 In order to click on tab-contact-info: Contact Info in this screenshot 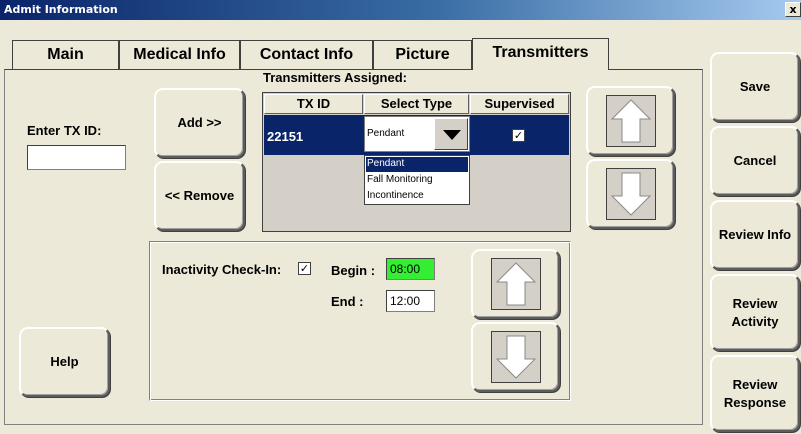, I will do `click(306, 54)`.